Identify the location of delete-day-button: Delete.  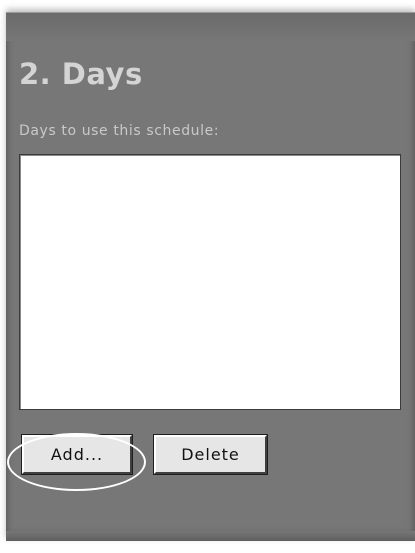
(210, 454).